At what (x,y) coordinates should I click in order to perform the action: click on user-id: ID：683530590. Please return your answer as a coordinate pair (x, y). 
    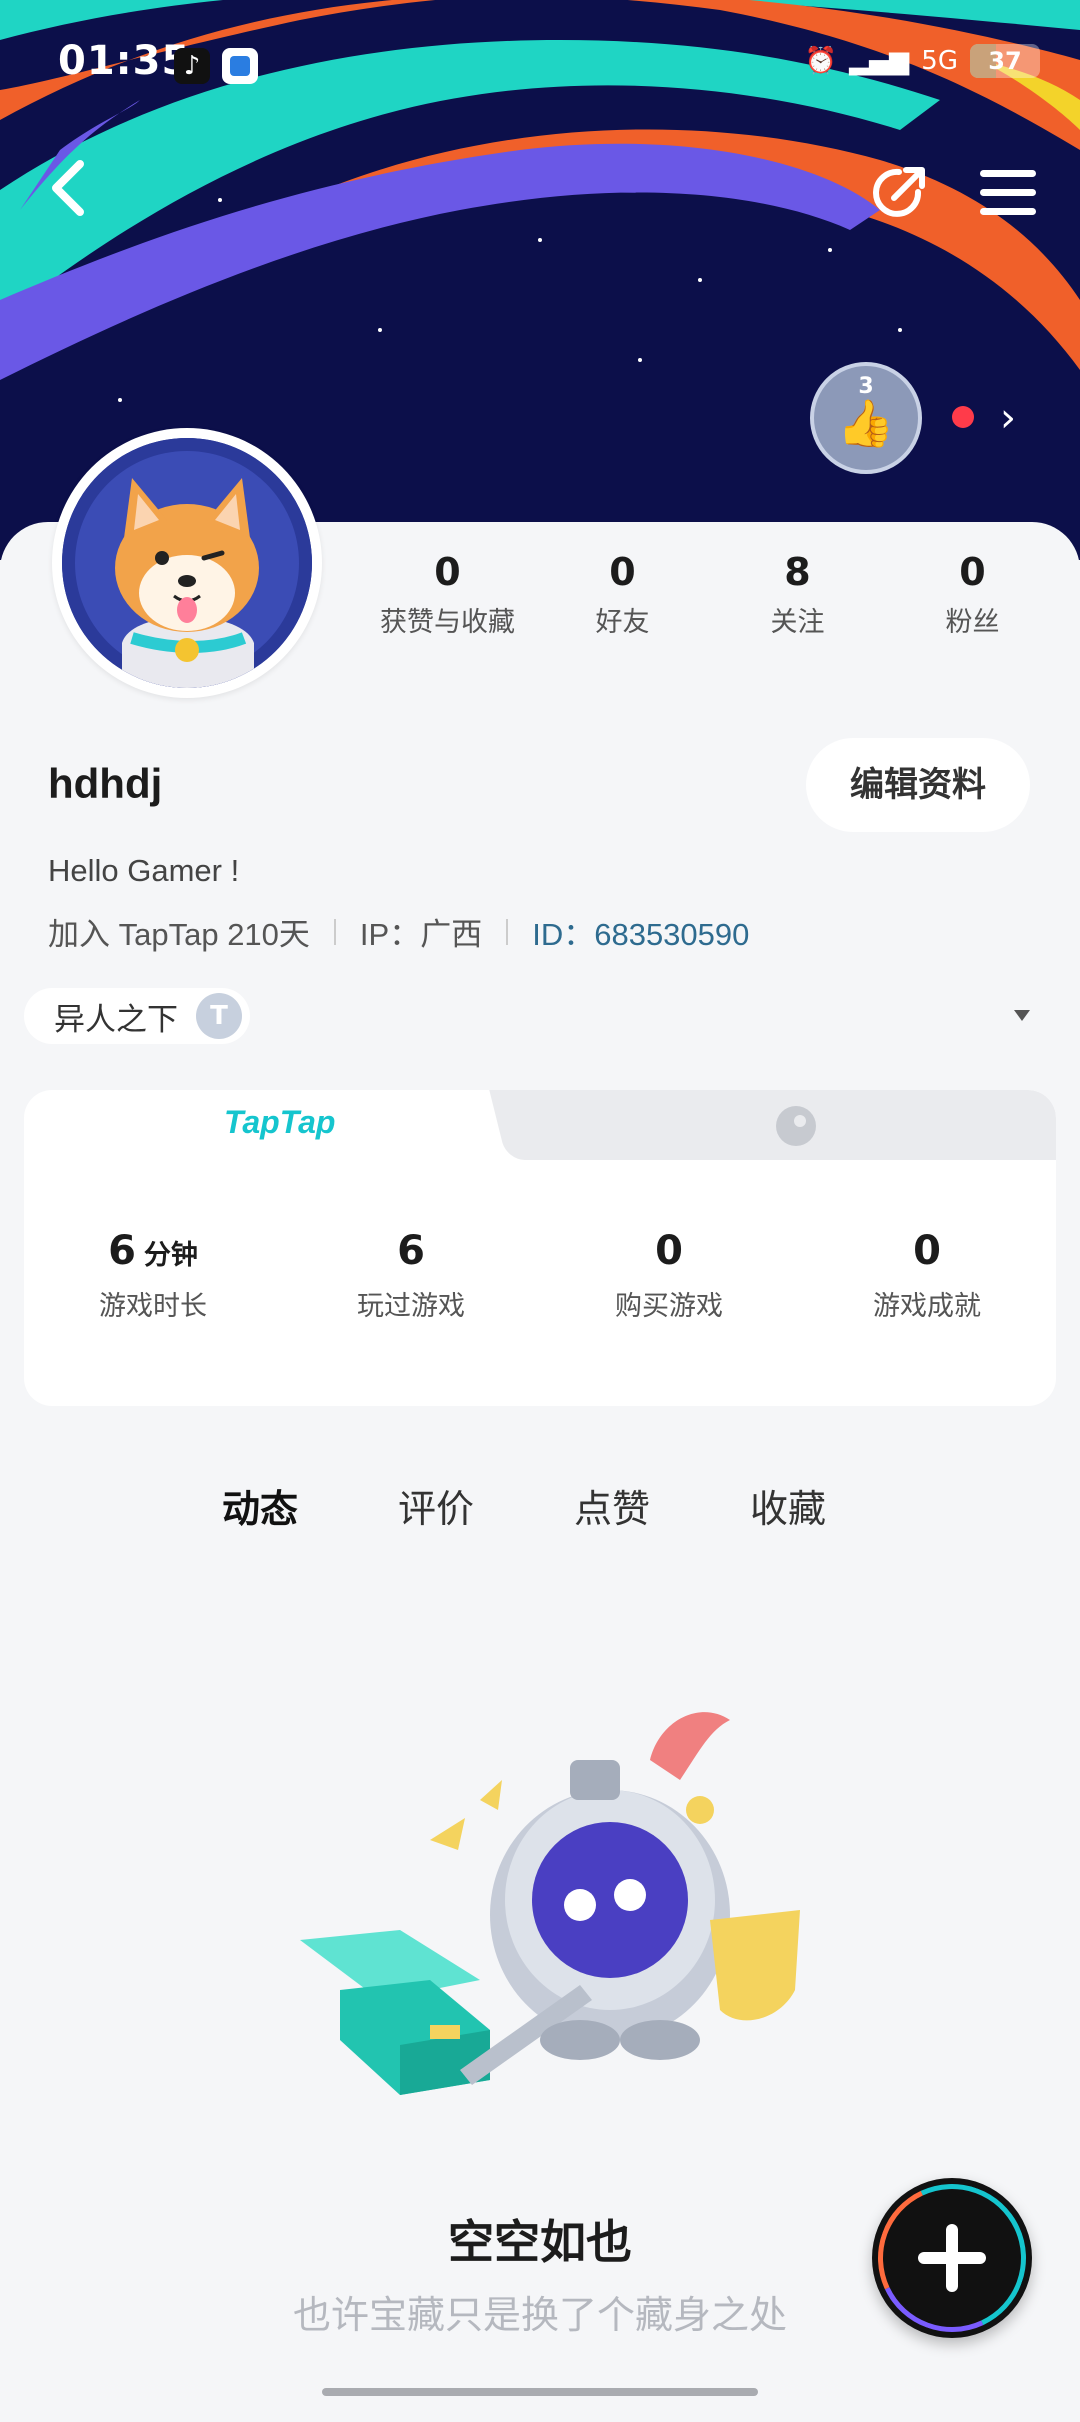
    Looking at the image, I should click on (640, 931).